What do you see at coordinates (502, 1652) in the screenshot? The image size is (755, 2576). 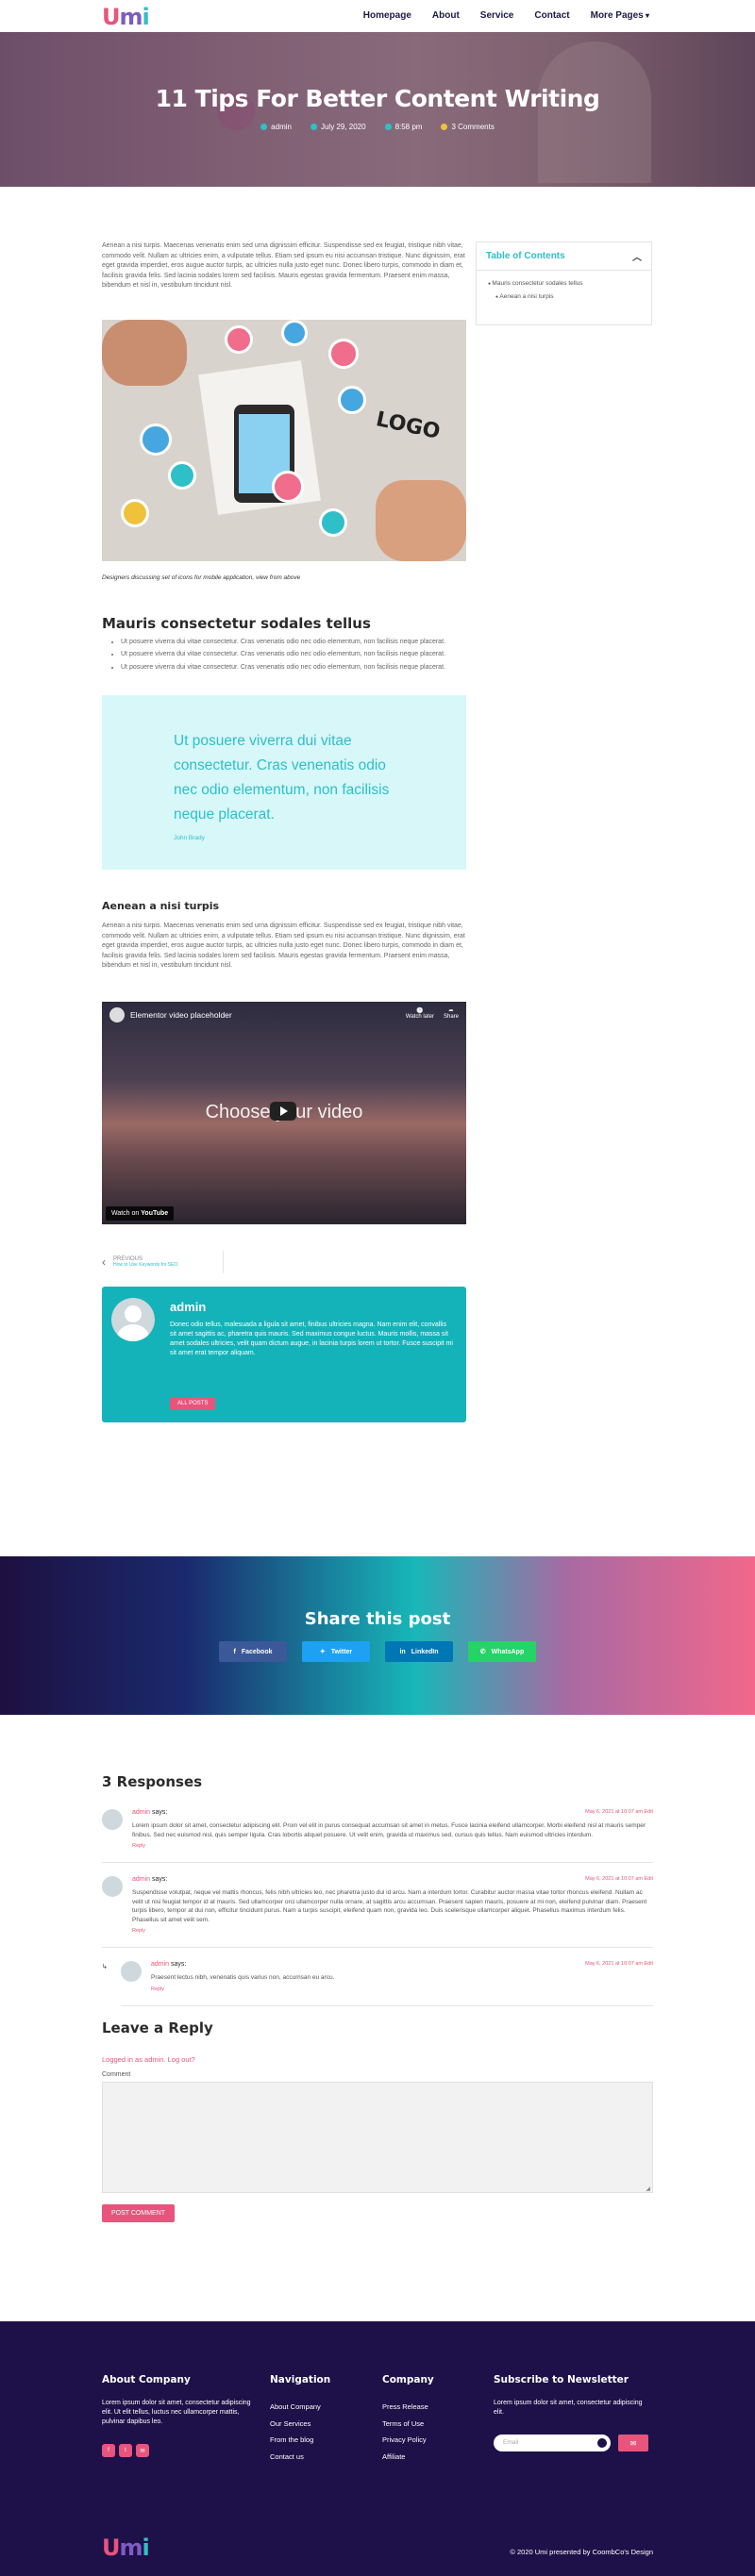 I see `share-whatsapp-button: ✆ WhatsApp` at bounding box center [502, 1652].